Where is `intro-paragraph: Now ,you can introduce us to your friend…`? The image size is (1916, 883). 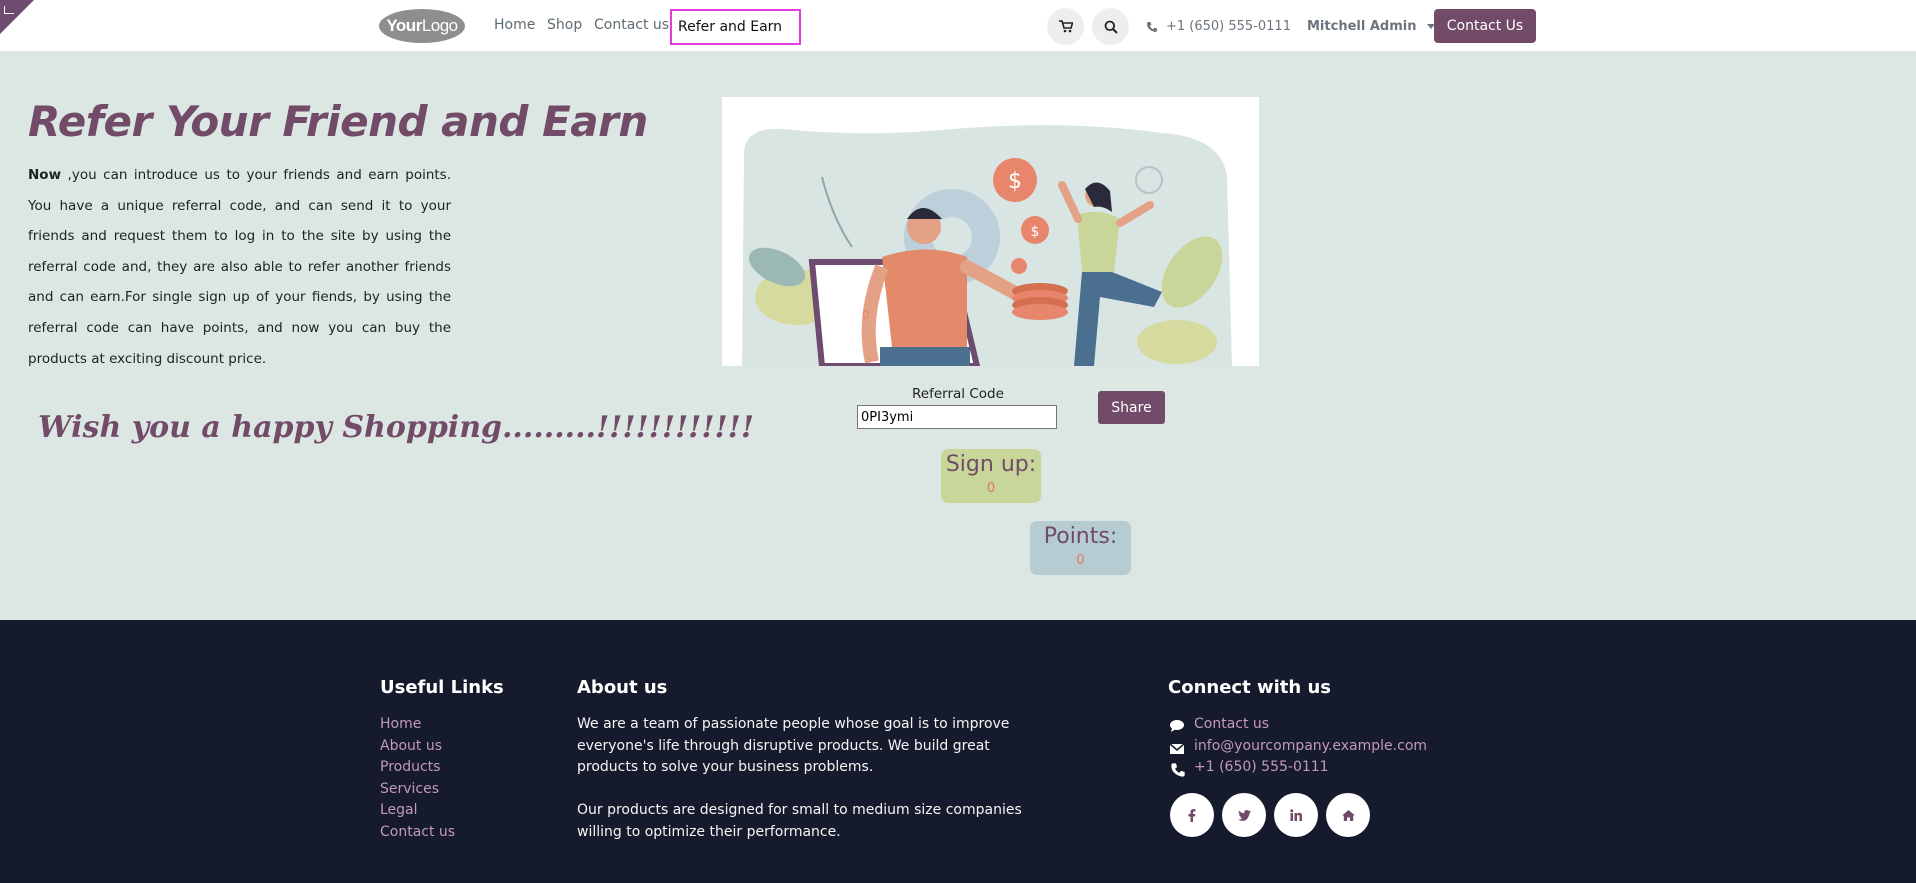
intro-paragraph: Now ,you can introduce us to your friend… is located at coordinates (239, 267).